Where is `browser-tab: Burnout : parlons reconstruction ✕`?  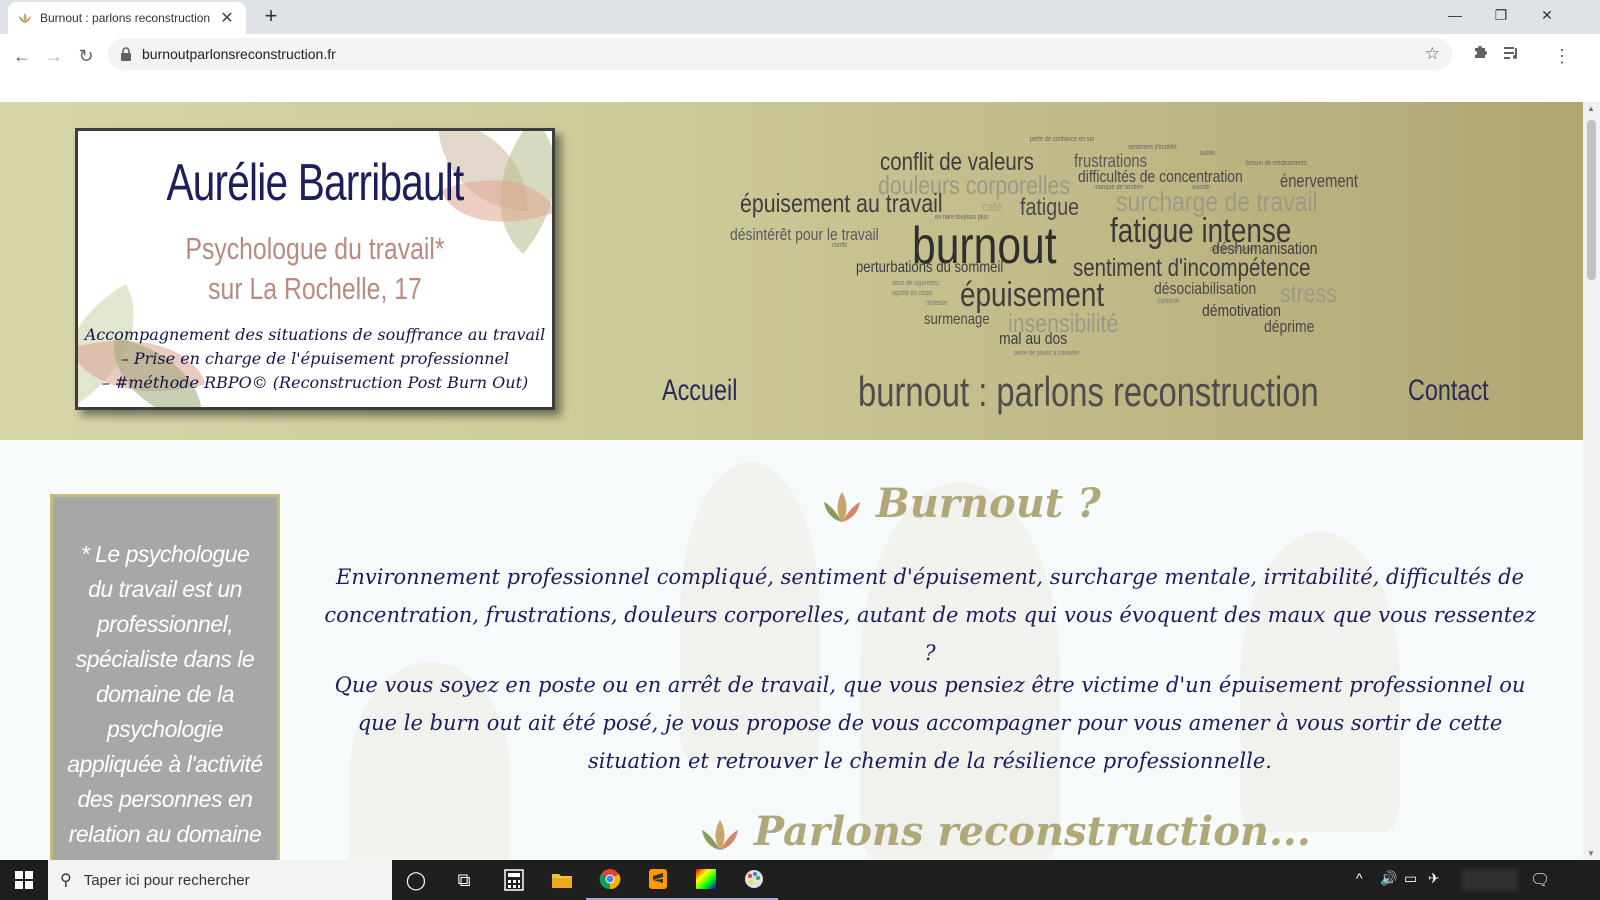
browser-tab: Burnout : parlons reconstruction ✕ is located at coordinates (127, 18).